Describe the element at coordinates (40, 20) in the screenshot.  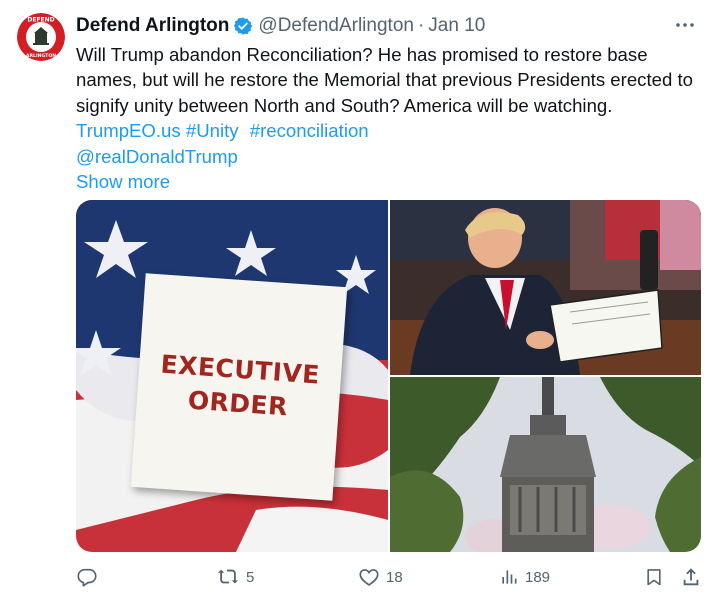
I see `avatar-text-top: DEFEND` at that location.